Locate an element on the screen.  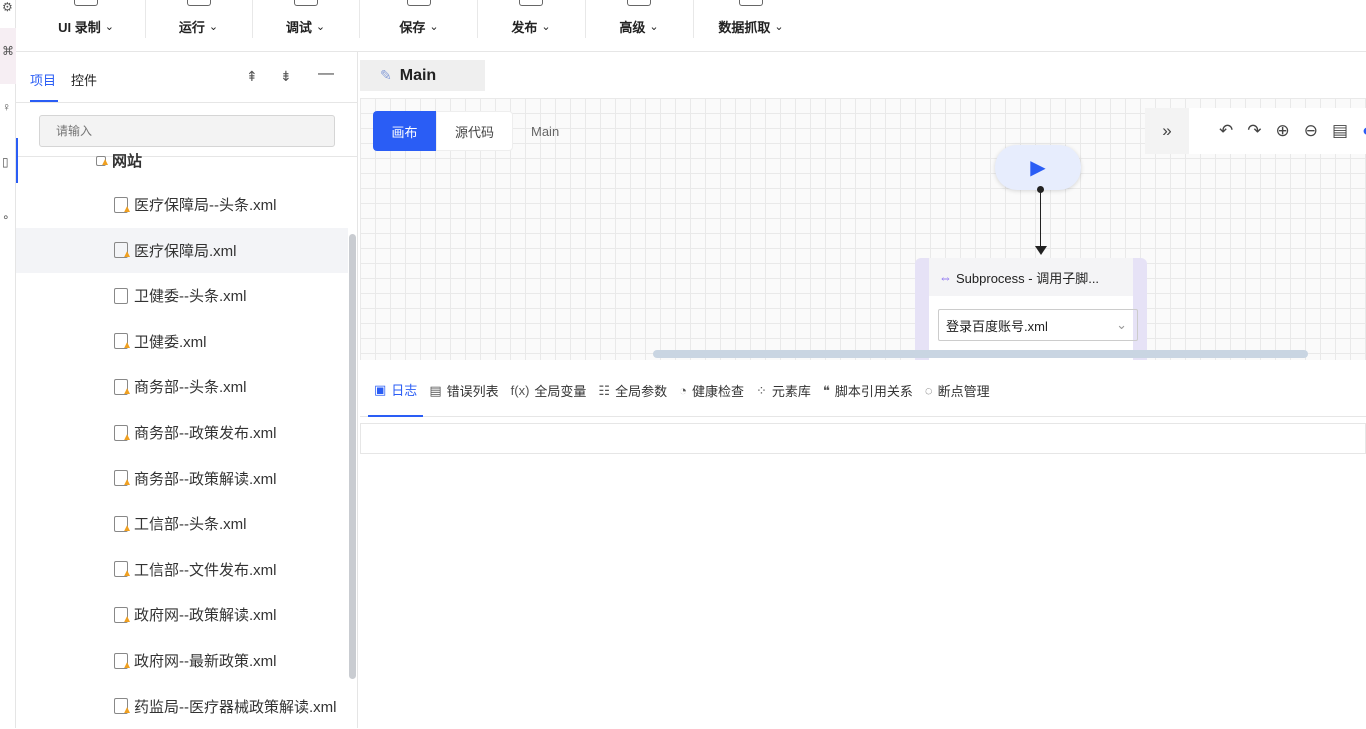
tab-bottom-error-list: ▤ 错误列表 is located at coordinates (463, 391).